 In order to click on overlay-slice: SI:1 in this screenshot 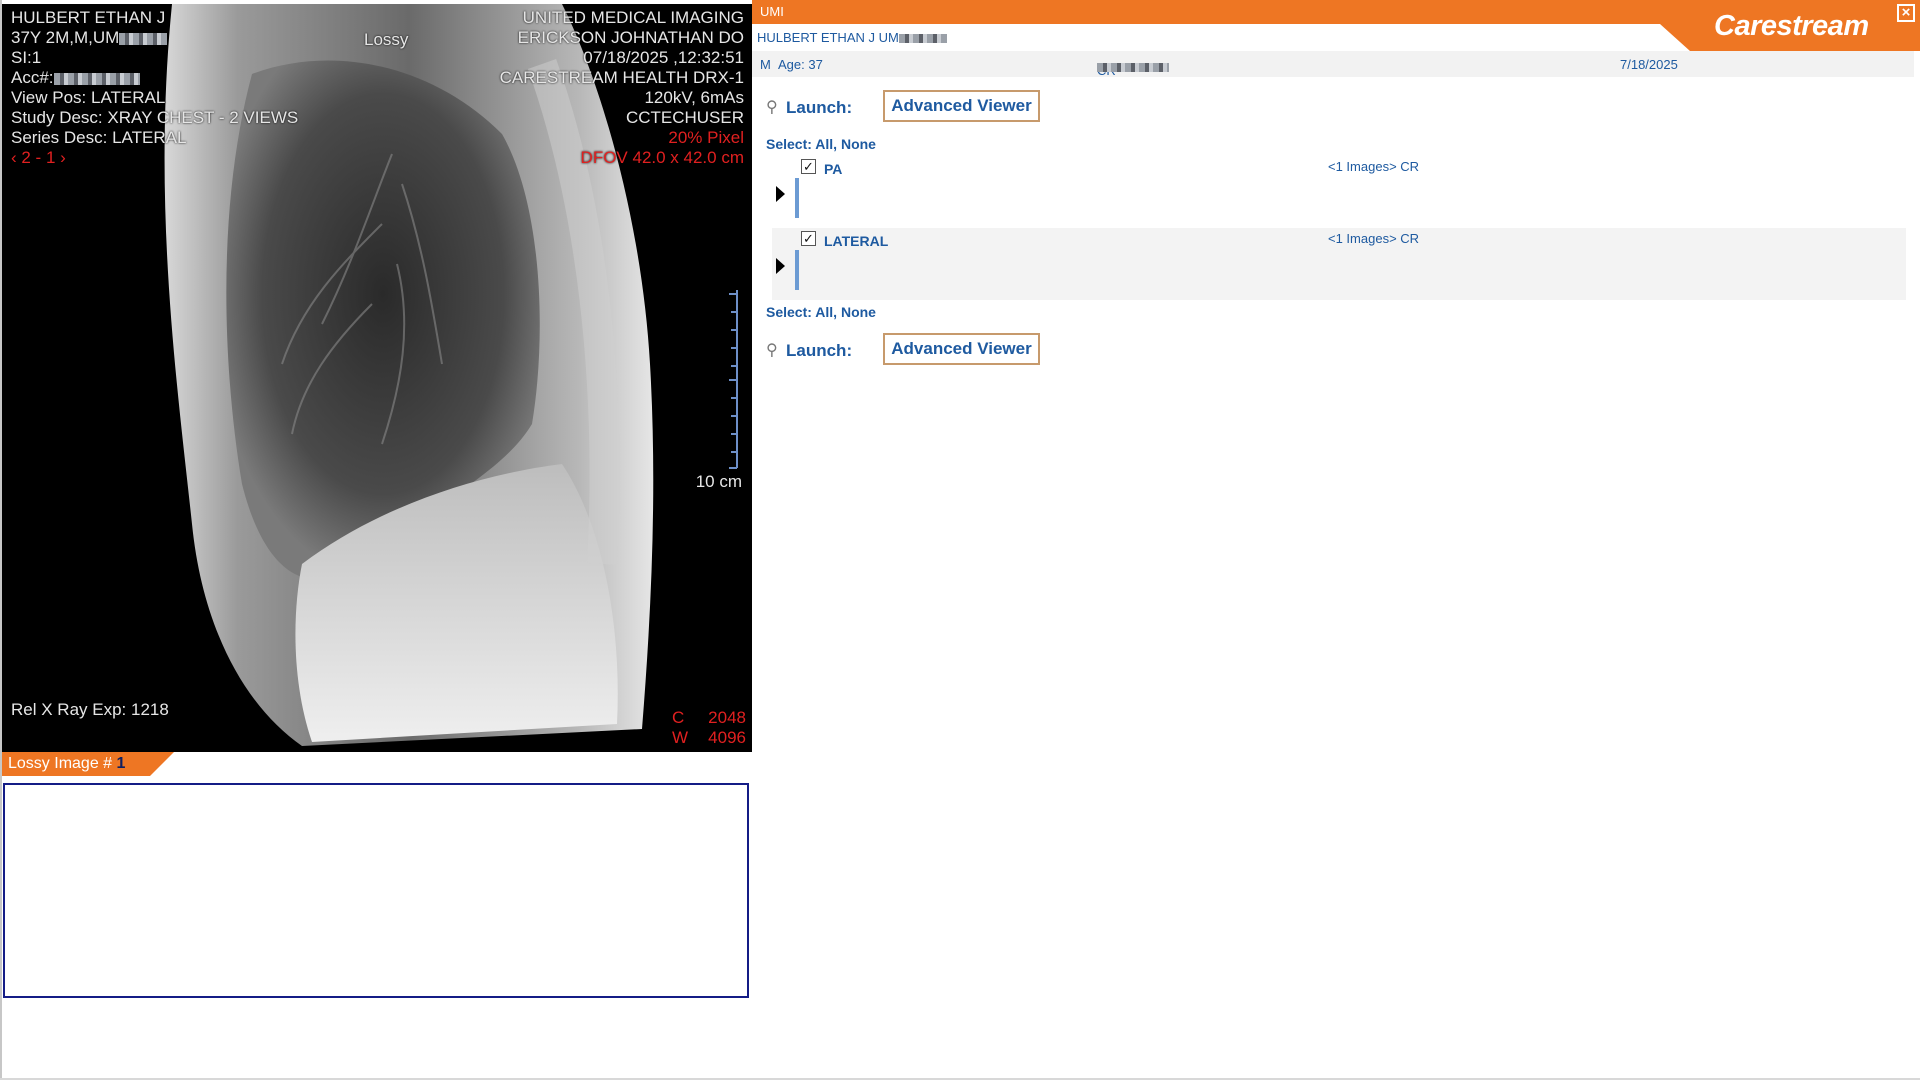, I will do `click(26, 57)`.